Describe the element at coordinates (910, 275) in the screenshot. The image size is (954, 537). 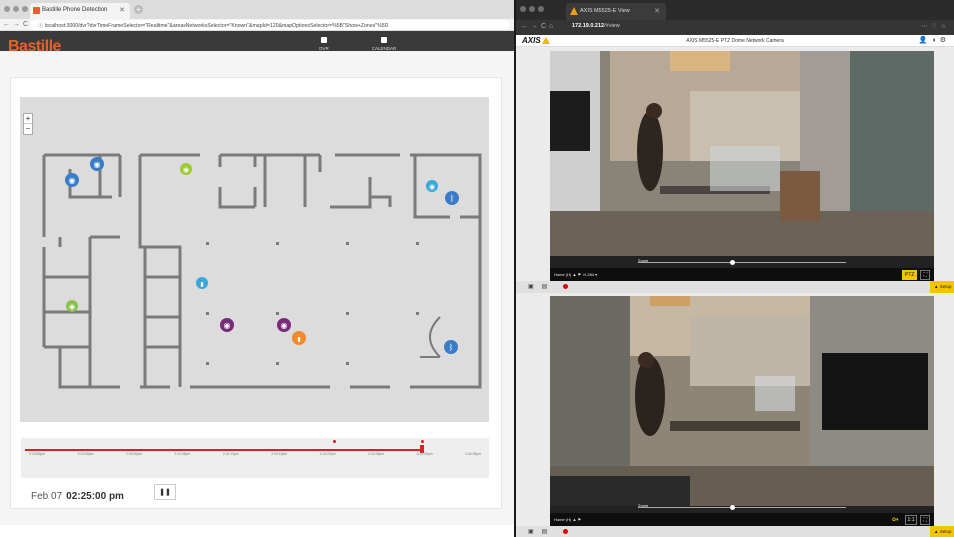
I see `ptz-button: PTZ` at that location.